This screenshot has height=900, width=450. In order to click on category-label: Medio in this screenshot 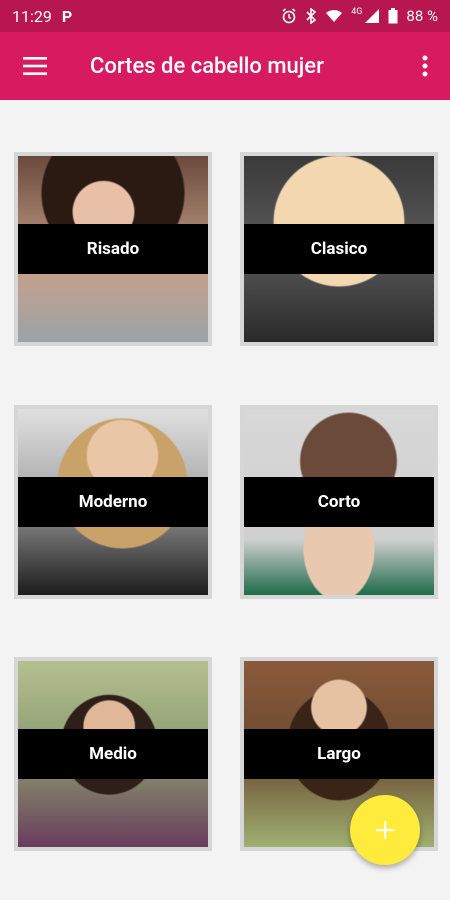, I will do `click(113, 754)`.